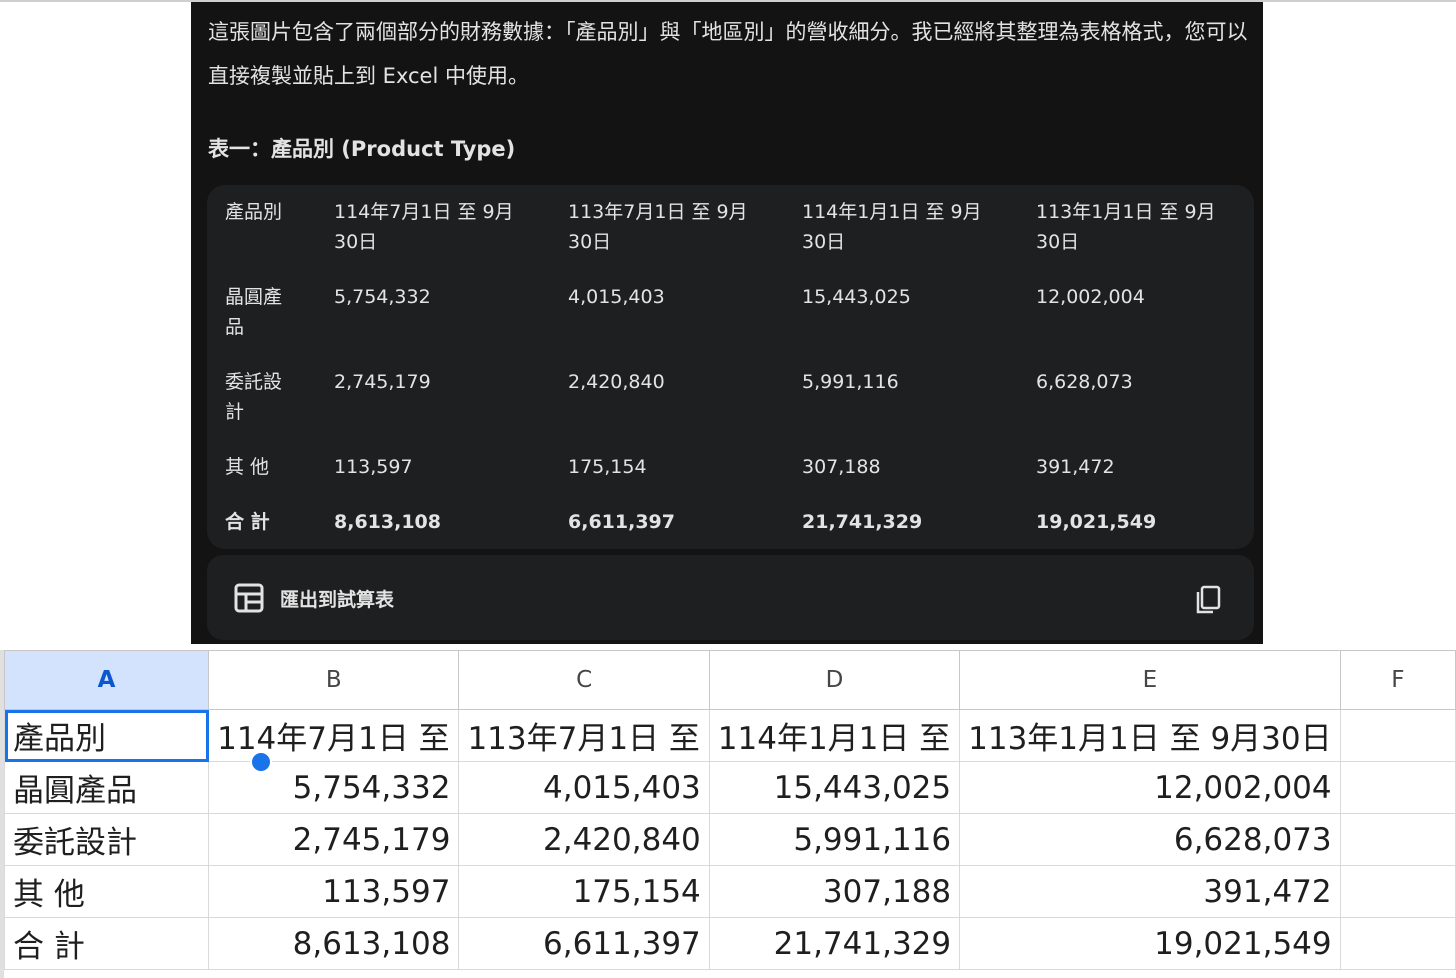 Image resolution: width=1456 pixels, height=978 pixels. What do you see at coordinates (1150, 787) in the screenshot?
I see `cell-e2: 12,002,004` at bounding box center [1150, 787].